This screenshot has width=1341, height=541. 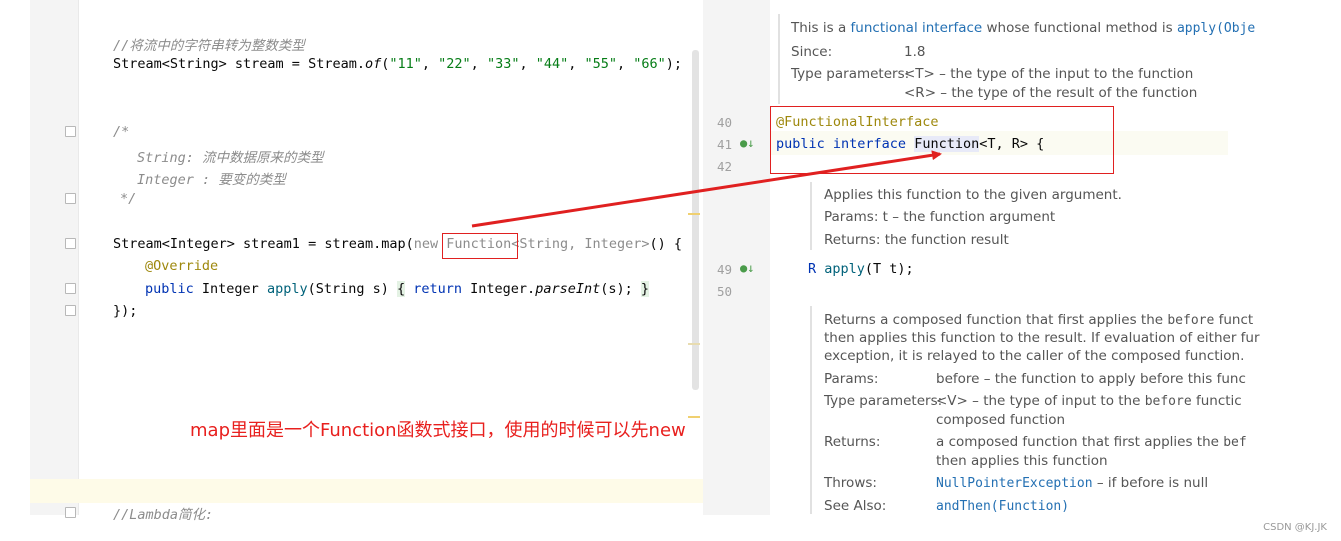 I want to click on red-arrow, so click(x=706, y=189).